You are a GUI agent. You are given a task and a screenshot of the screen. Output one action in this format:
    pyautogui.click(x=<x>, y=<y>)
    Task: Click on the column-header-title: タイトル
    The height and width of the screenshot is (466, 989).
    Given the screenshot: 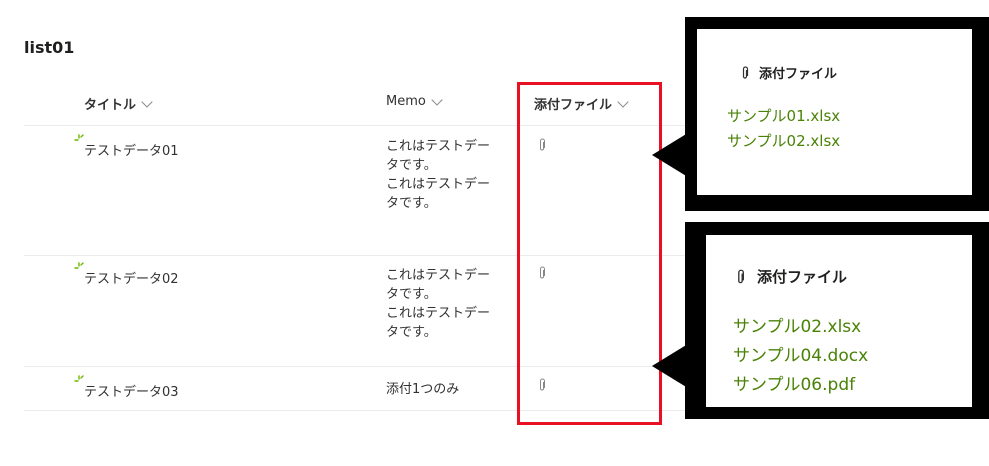 What is the action you would take?
    pyautogui.click(x=118, y=103)
    